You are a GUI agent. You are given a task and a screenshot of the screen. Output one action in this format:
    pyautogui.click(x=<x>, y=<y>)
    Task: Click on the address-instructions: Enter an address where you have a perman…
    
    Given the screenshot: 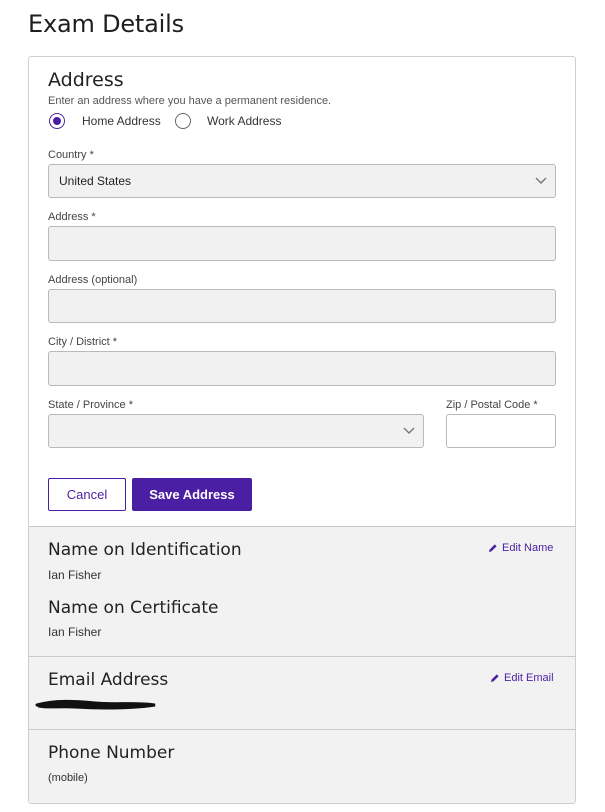 What is the action you would take?
    pyautogui.click(x=190, y=101)
    